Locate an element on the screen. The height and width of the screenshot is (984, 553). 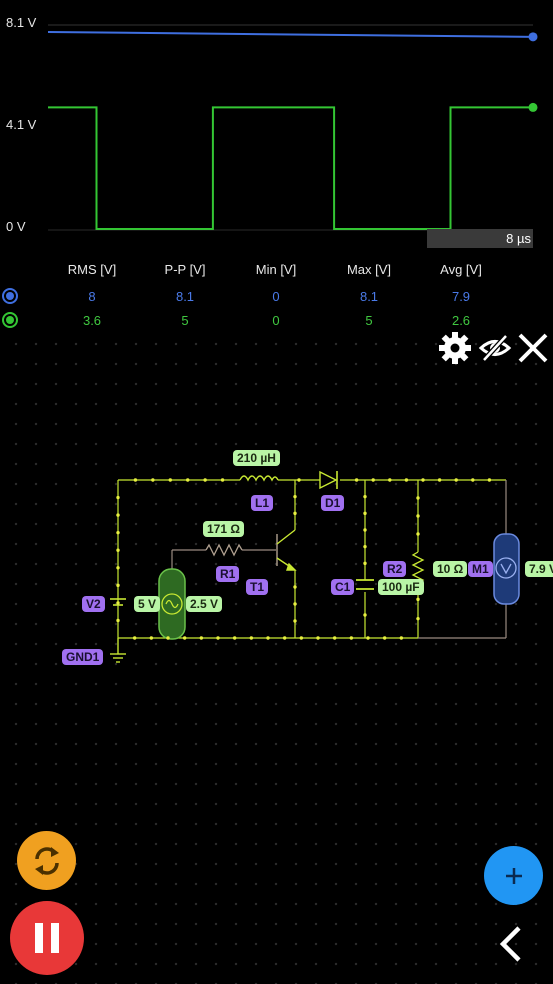
plus-icon is located at coordinates (513, 875).